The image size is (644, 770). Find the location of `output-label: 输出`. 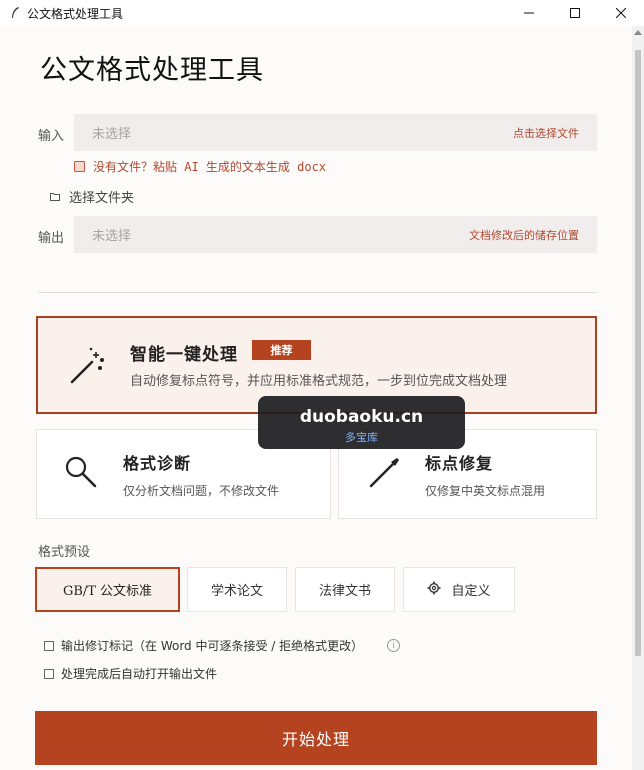

output-label: 输出 is located at coordinates (51, 238).